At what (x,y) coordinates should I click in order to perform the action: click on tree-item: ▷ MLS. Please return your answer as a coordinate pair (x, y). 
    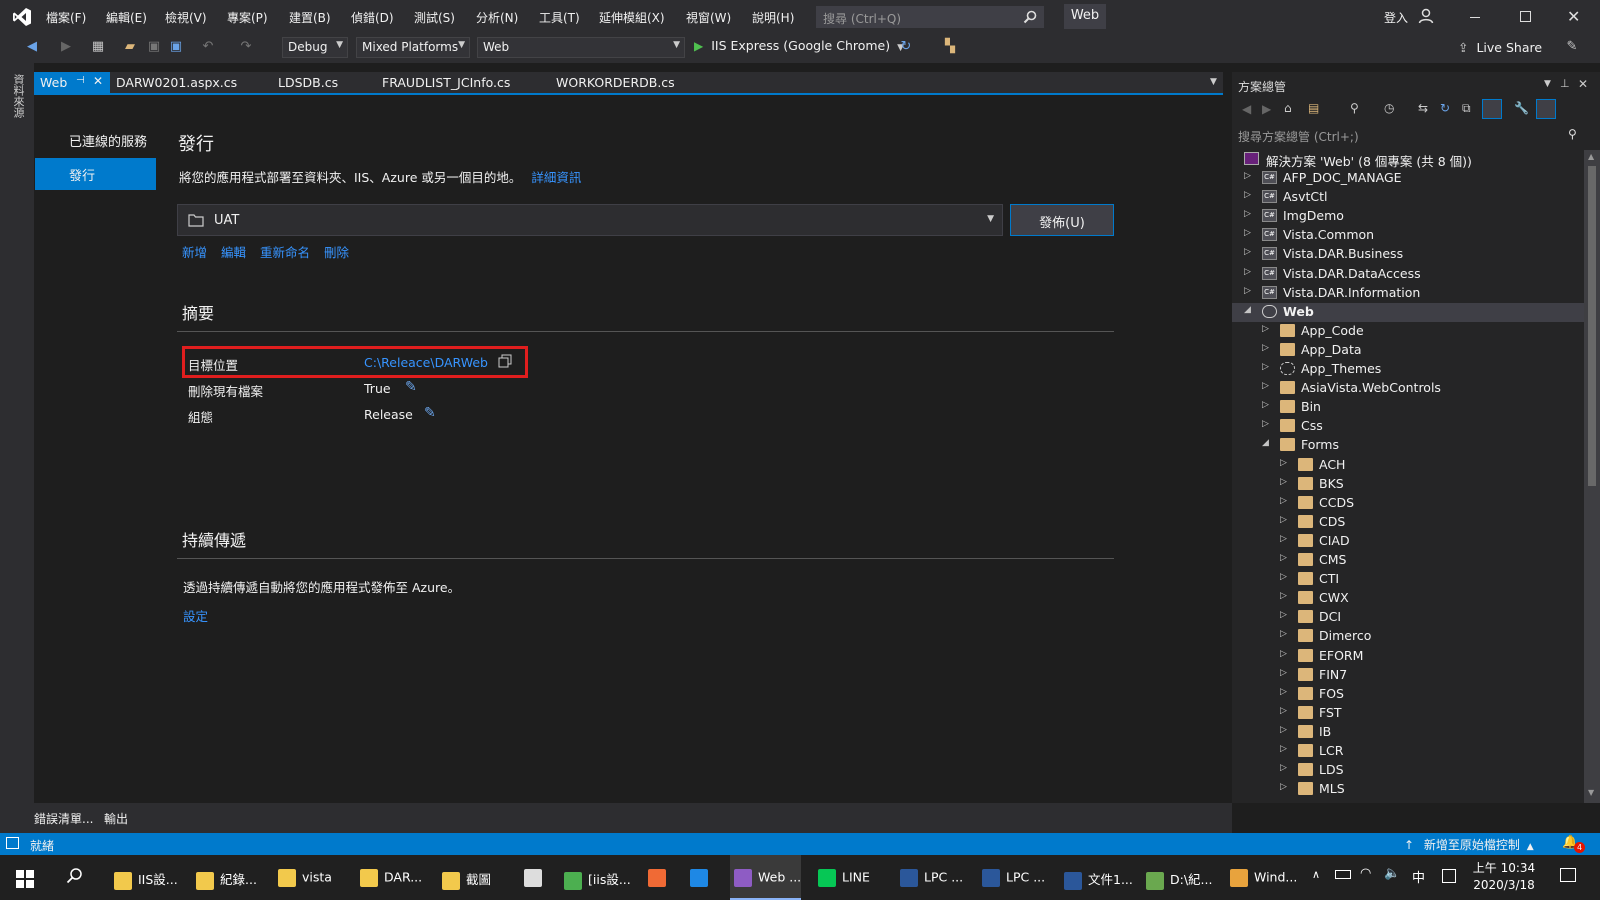
    Looking at the image, I should click on (1432, 789).